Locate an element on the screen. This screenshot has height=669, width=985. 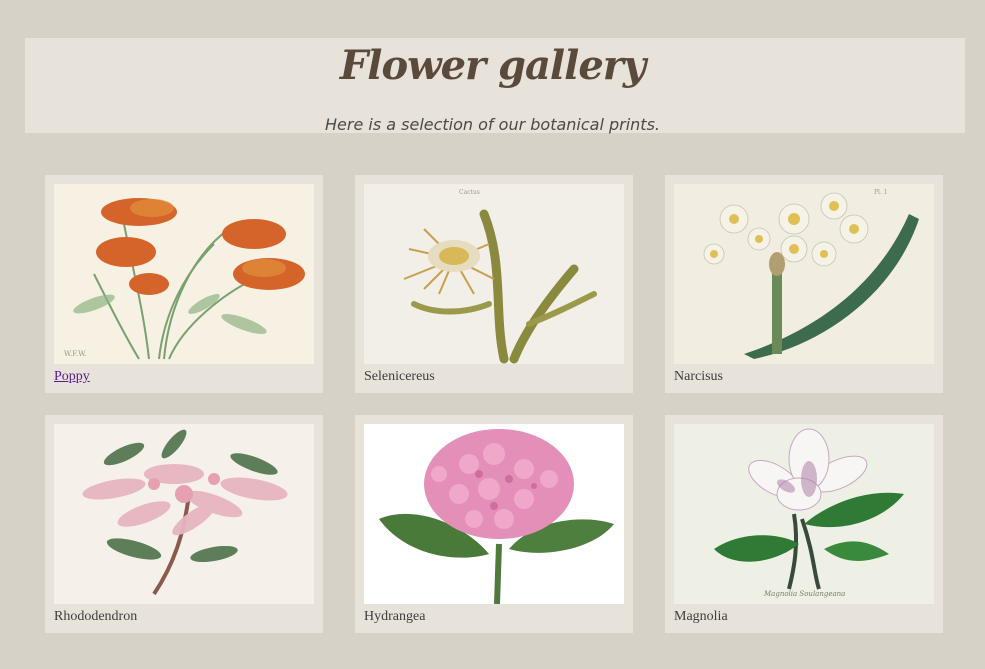
hydrangea-print-image is located at coordinates (494, 514).